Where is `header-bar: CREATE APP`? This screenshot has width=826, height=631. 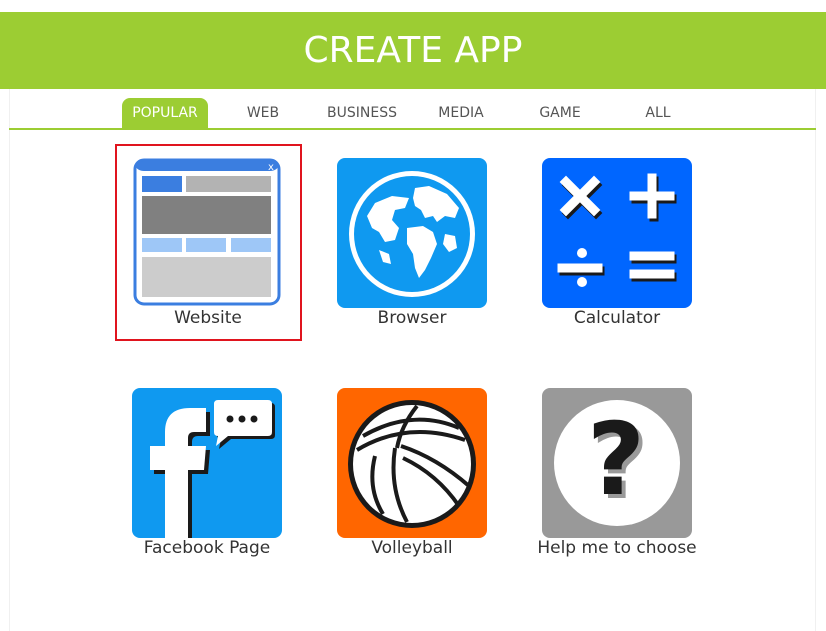 header-bar: CREATE APP is located at coordinates (413, 50).